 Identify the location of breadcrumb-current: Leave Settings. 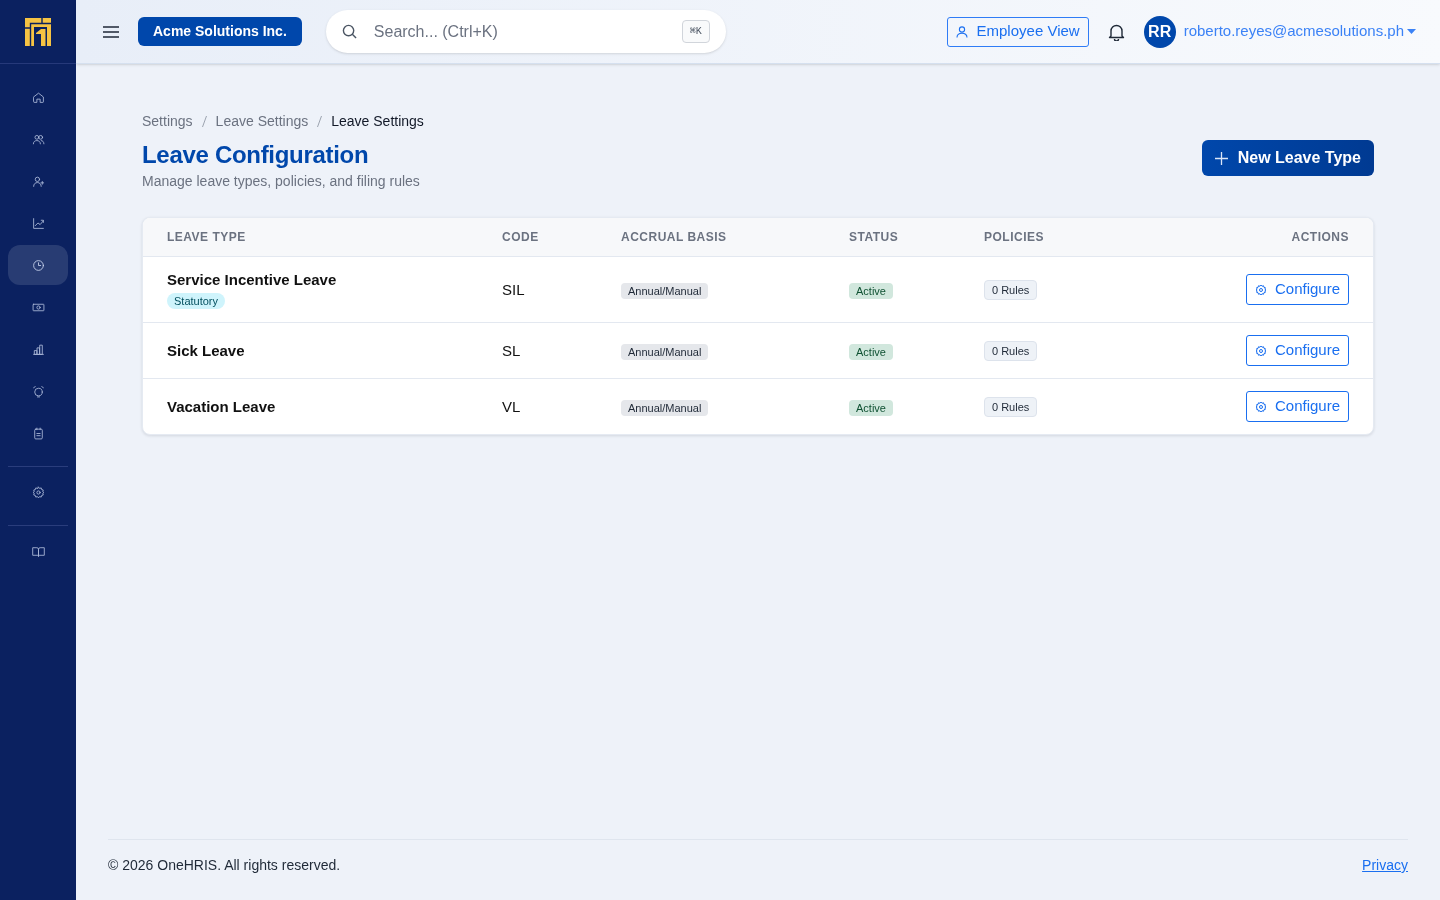
(377, 121).